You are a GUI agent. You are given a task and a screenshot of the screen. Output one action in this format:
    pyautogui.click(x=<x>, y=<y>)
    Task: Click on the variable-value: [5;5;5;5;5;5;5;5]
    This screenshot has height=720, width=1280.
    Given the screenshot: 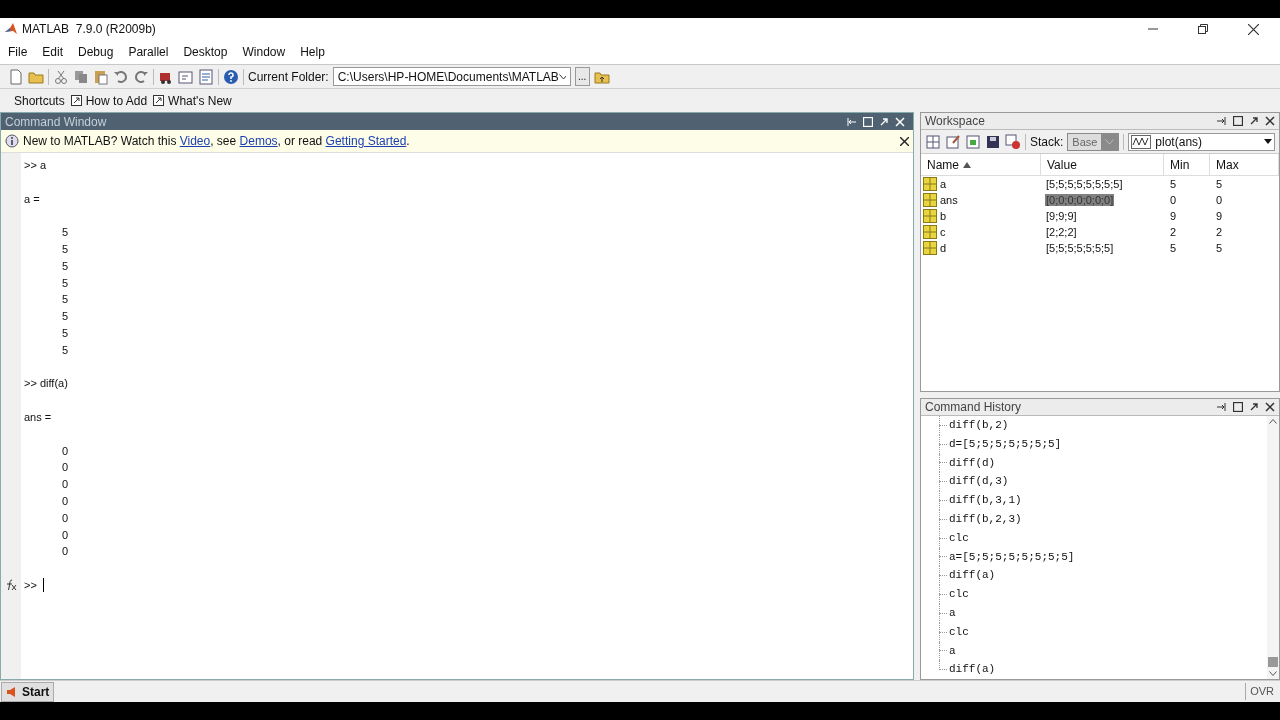 What is the action you would take?
    pyautogui.click(x=1084, y=183)
    